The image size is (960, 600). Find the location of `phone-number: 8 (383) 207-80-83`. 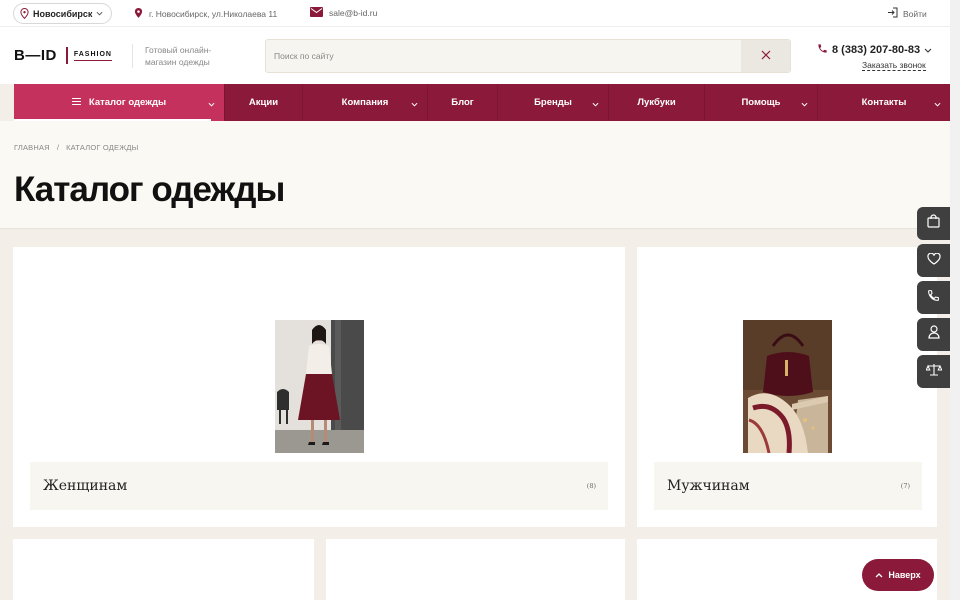

phone-number: 8 (383) 207-80-83 is located at coordinates (876, 50).